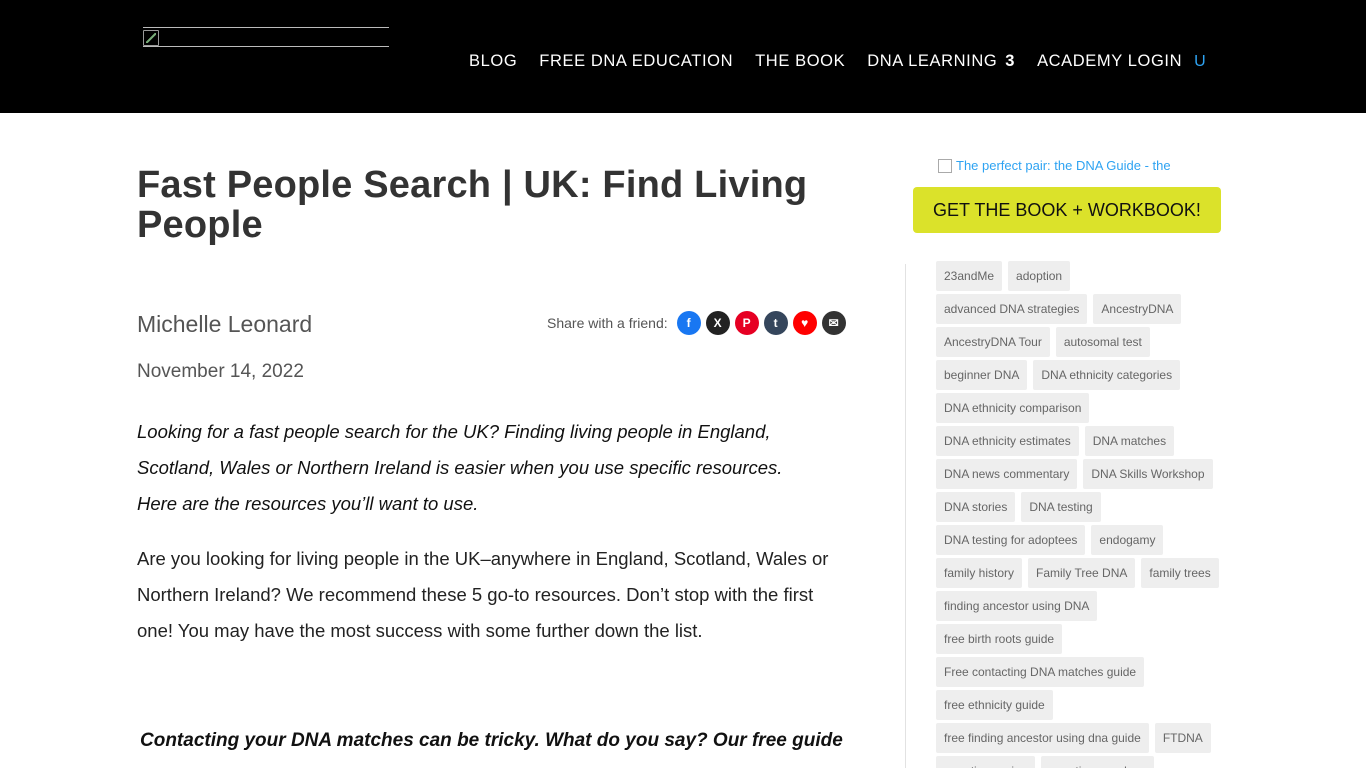 The height and width of the screenshot is (768, 1366). Describe the element at coordinates (1127, 540) in the screenshot. I see `tag-link: endogamy` at that location.